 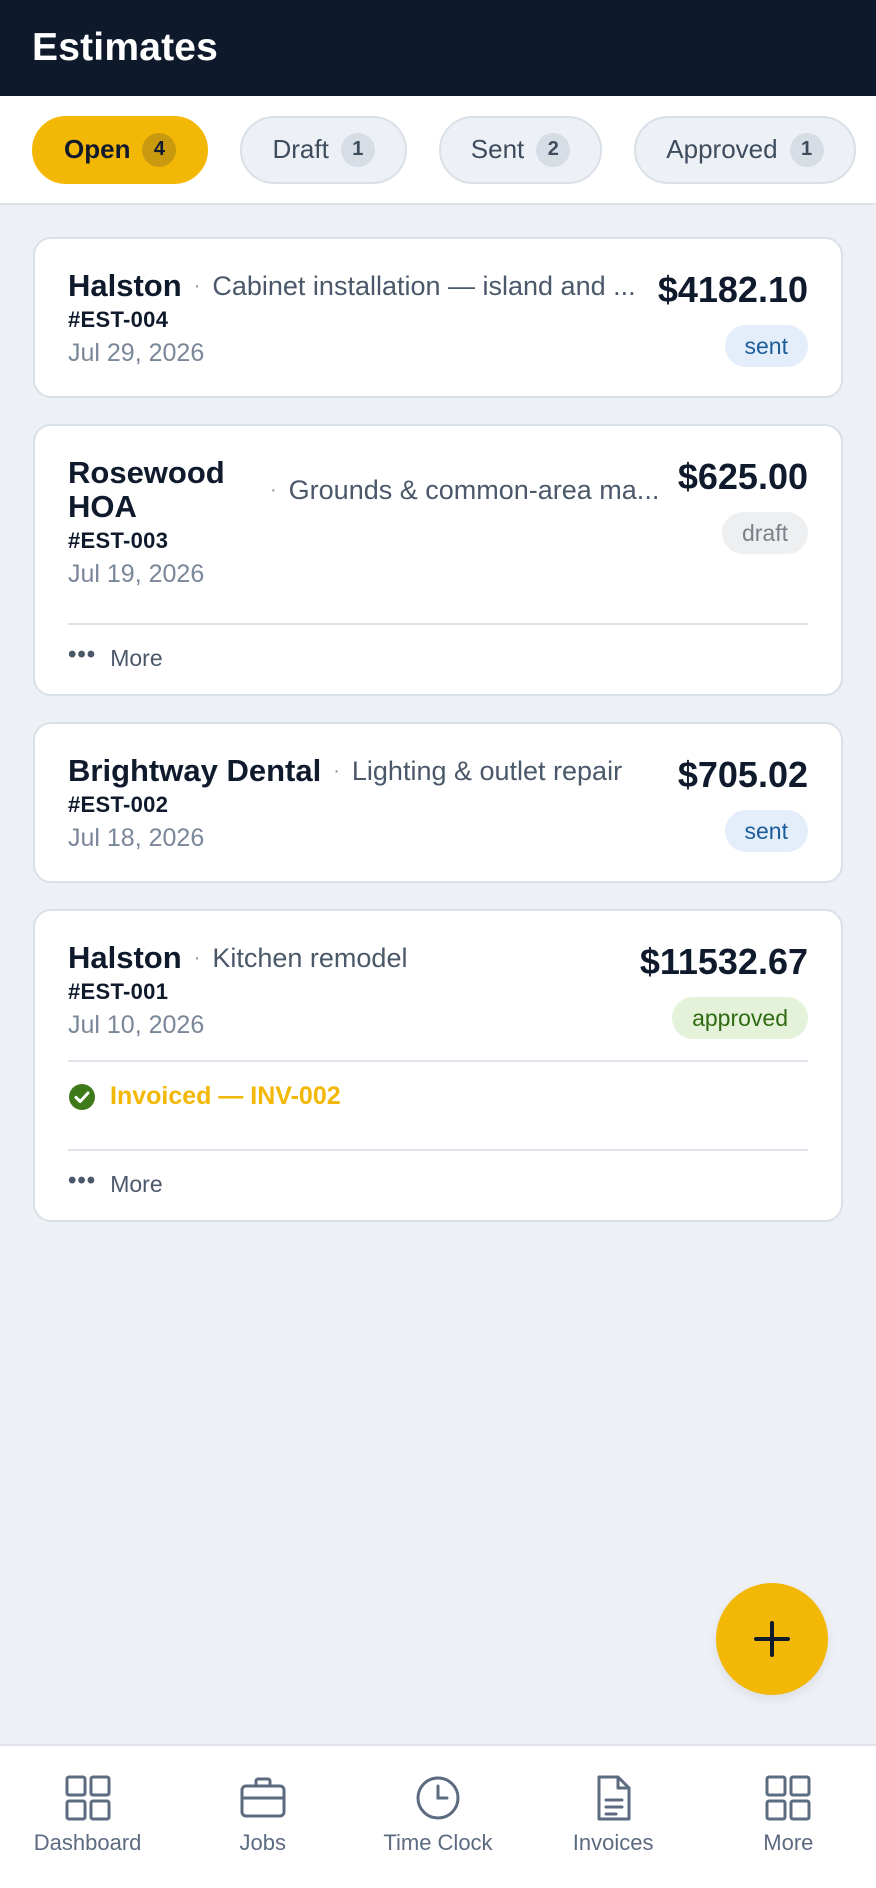 I want to click on estimate-number: #EST-004, so click(x=118, y=319).